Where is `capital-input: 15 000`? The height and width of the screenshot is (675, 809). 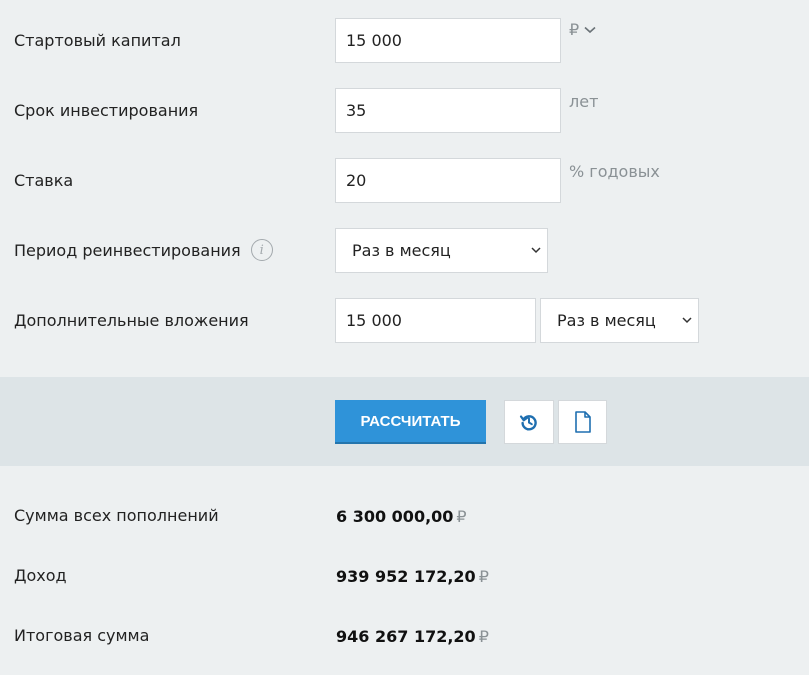 capital-input: 15 000 is located at coordinates (448, 40).